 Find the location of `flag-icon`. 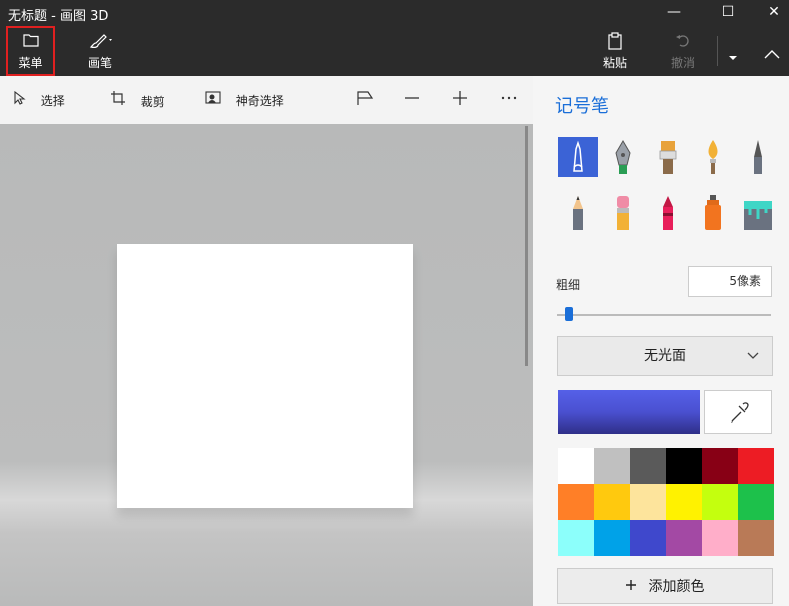

flag-icon is located at coordinates (365, 100).